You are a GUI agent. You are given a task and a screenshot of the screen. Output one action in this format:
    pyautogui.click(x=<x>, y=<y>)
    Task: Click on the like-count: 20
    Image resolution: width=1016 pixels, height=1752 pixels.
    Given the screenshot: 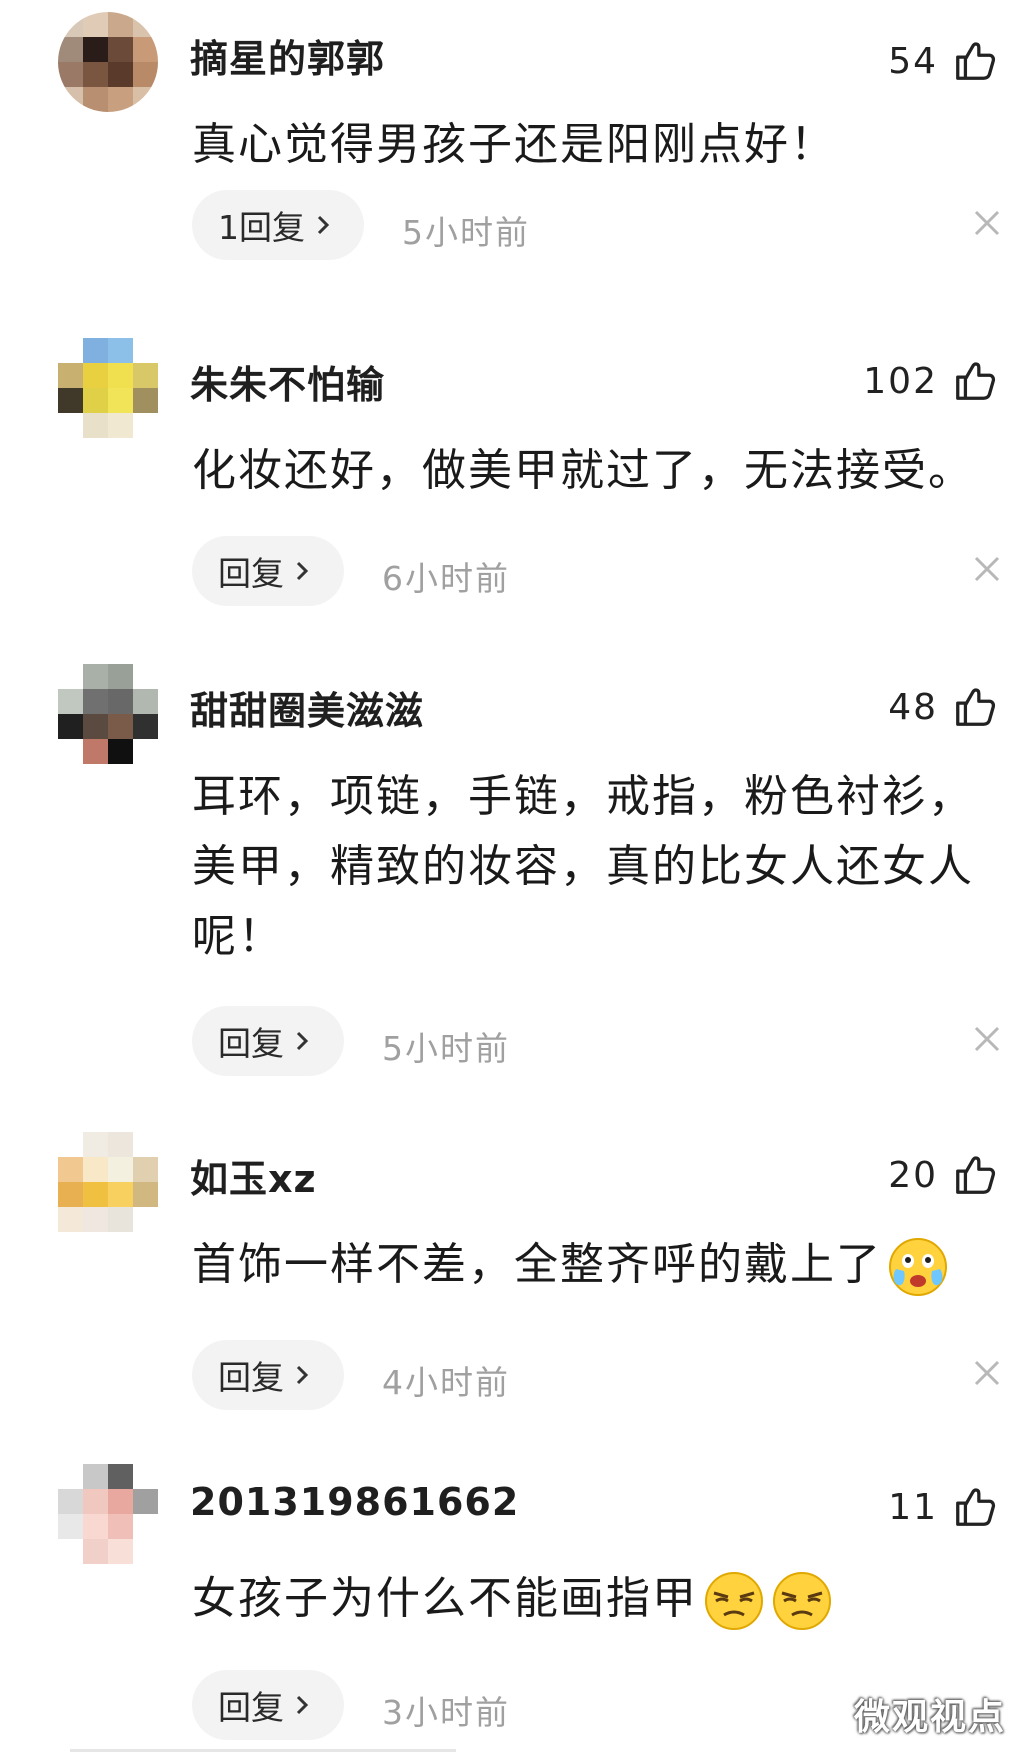 What is the action you would take?
    pyautogui.click(x=913, y=1175)
    